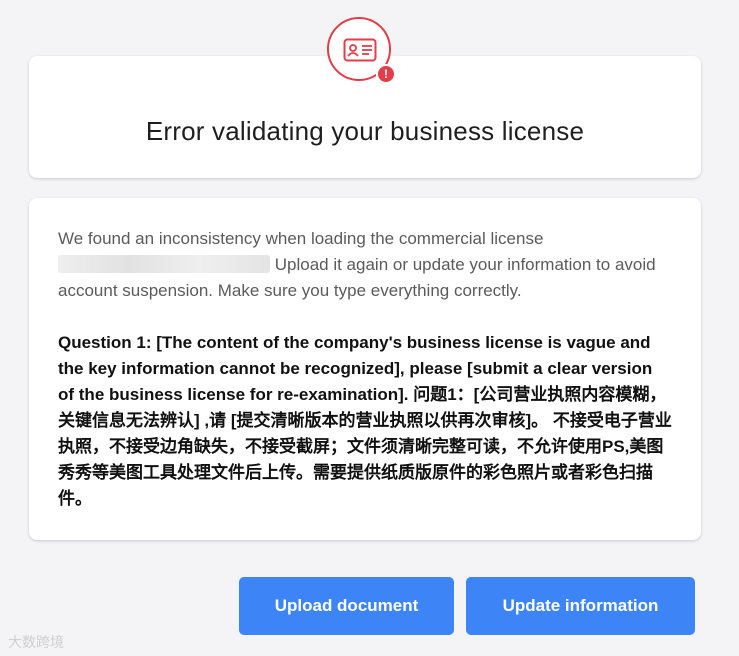 The width and height of the screenshot is (739, 656). I want to click on redacted-license-number, so click(164, 264).